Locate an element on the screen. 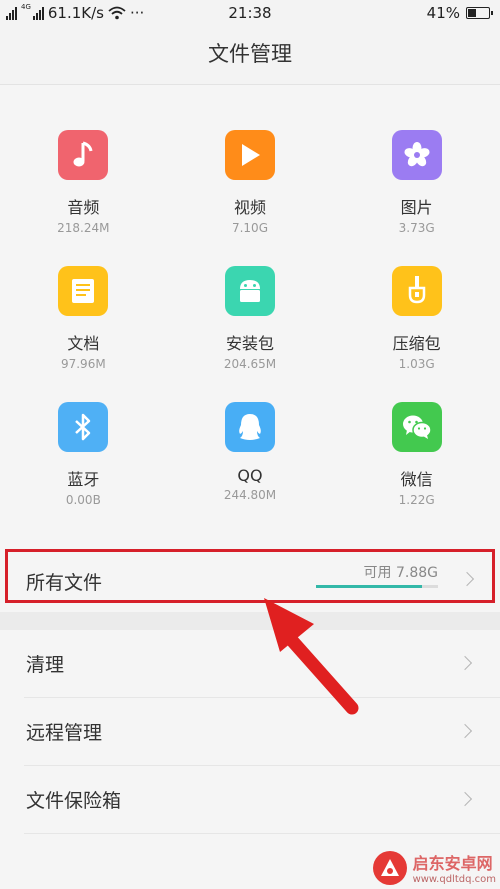 This screenshot has width=500, height=889. storage-usage-bar is located at coordinates (377, 586).